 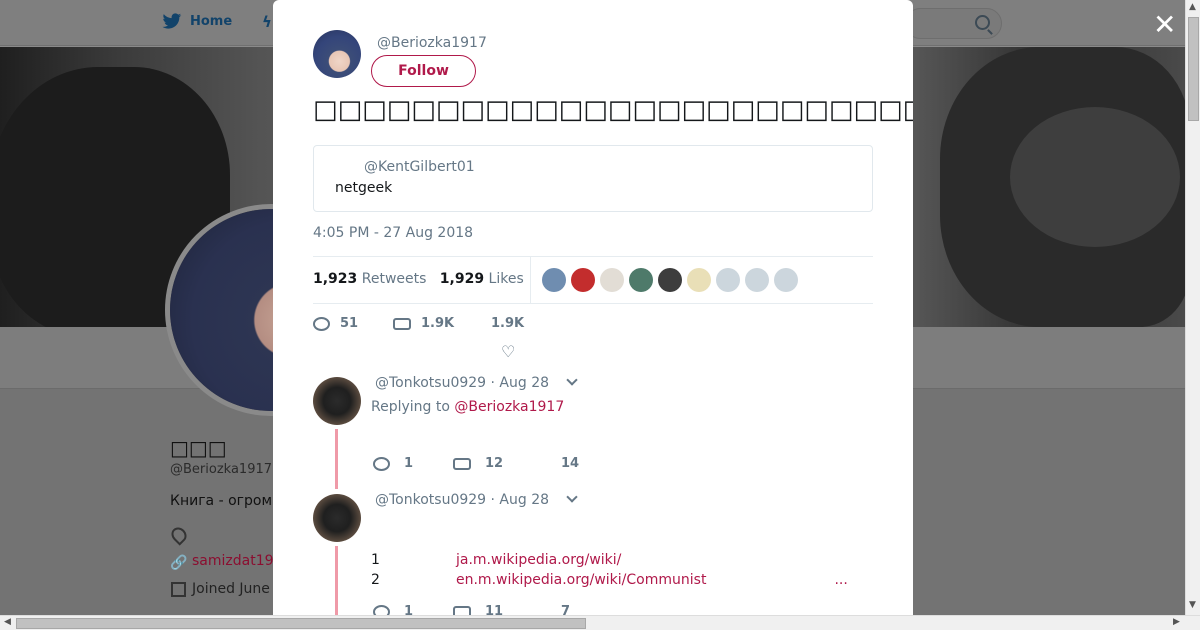 I want to click on reply-actions: 1 11 7, so click(x=471, y=609).